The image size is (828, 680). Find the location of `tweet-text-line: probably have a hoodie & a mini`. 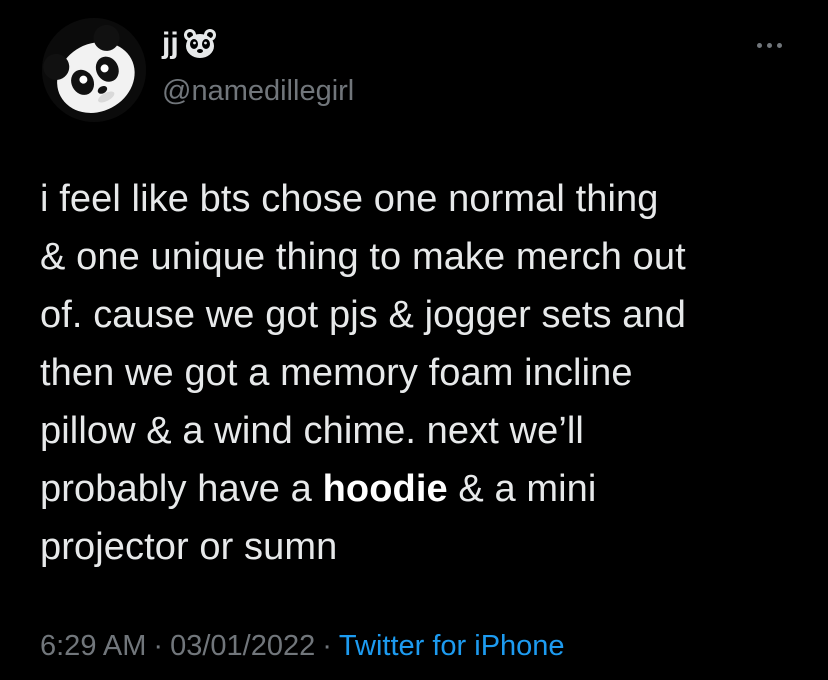

tweet-text-line: probably have a hoodie & a mini is located at coordinates (425, 489).